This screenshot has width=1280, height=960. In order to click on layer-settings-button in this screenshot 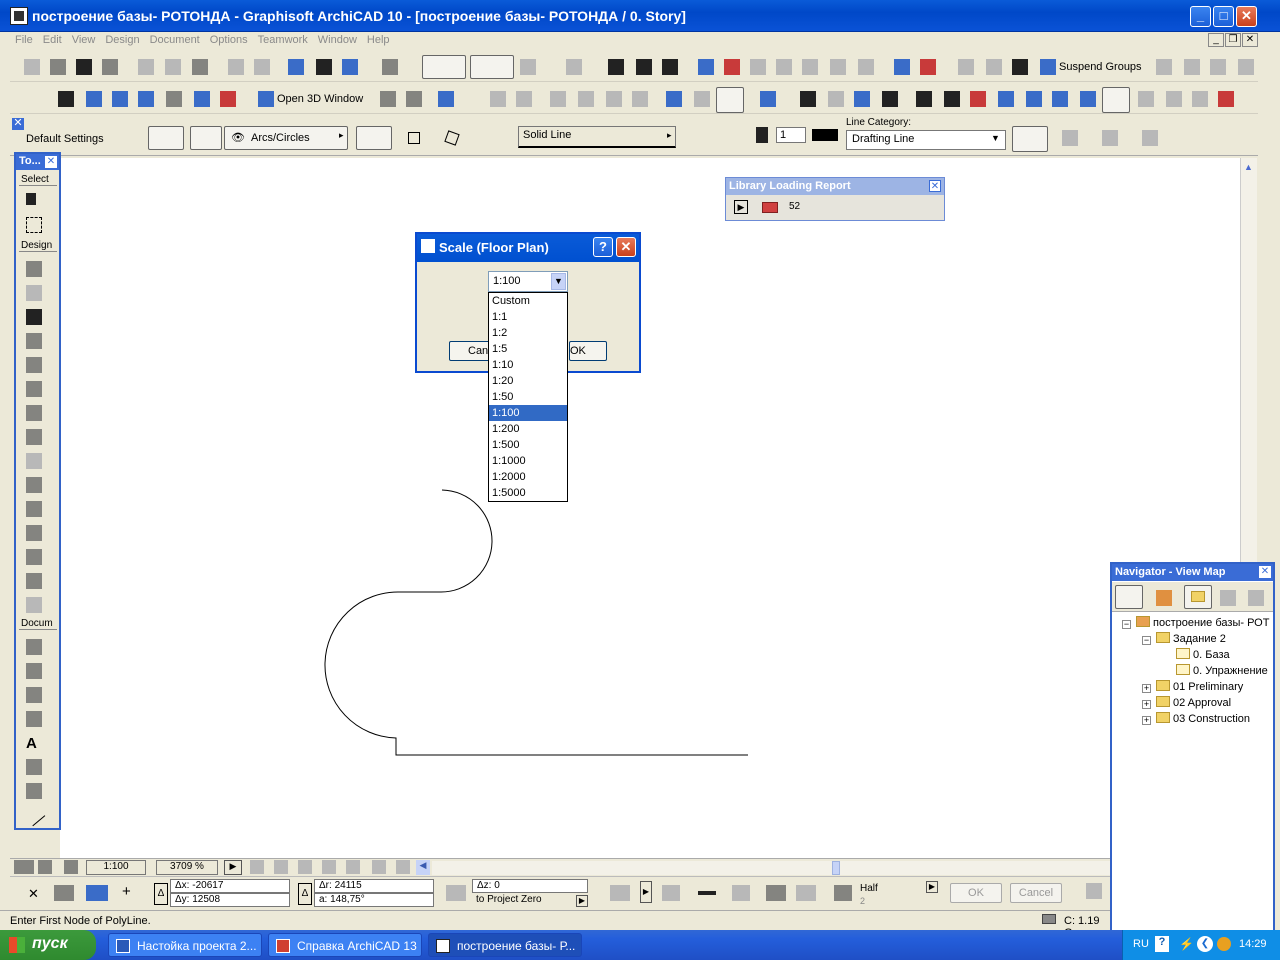, I will do `click(206, 138)`.